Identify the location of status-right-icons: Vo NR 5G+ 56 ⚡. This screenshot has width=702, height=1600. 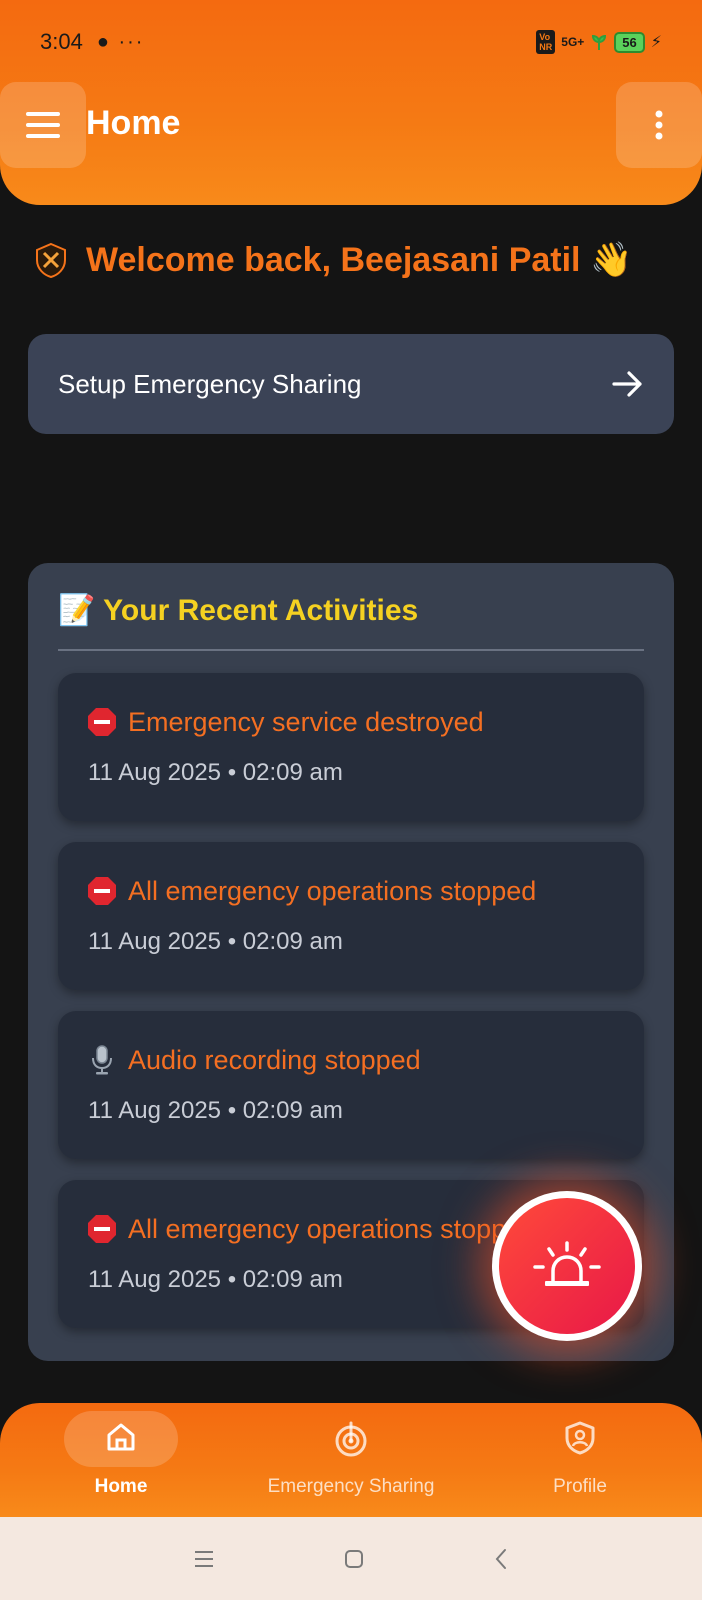
(599, 42).